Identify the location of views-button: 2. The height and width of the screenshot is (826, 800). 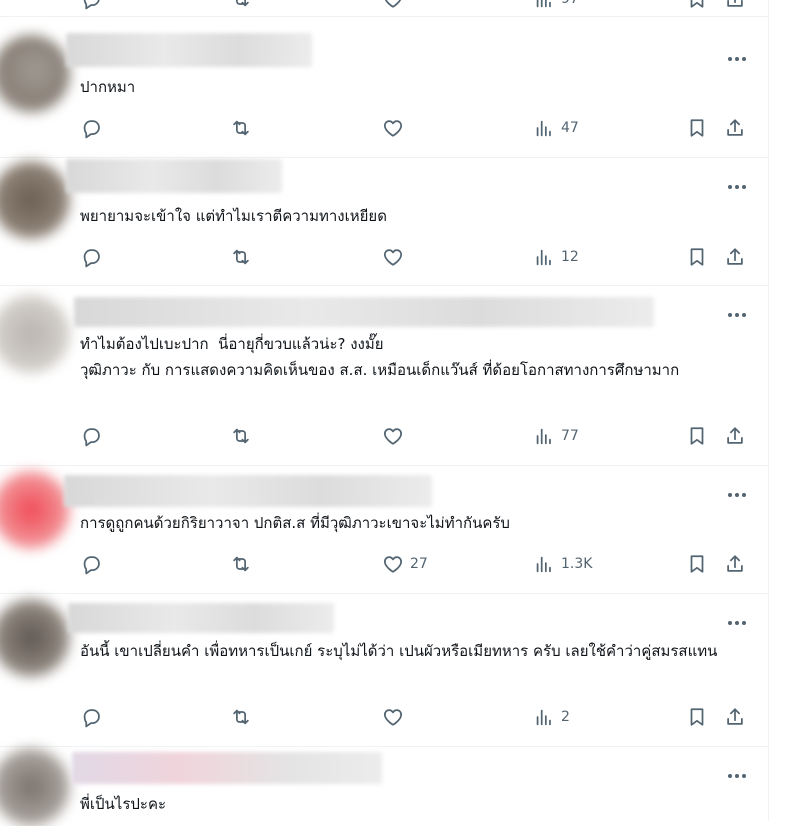
(551, 717).